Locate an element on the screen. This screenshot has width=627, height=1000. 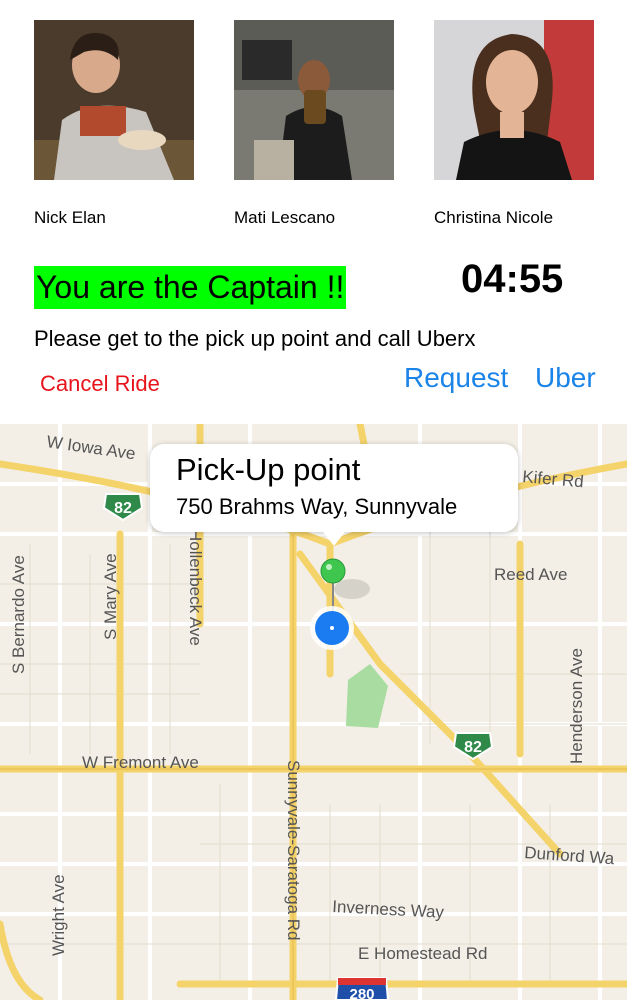
callout-title: Pick-Up point is located at coordinates (268, 469).